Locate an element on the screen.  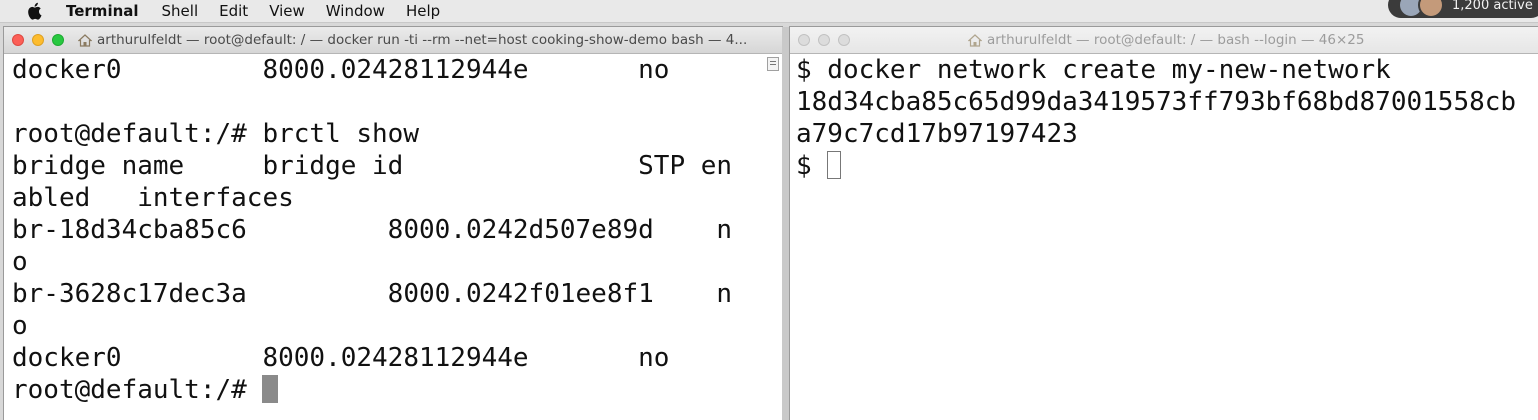
menu-window: Window is located at coordinates (355, 11).